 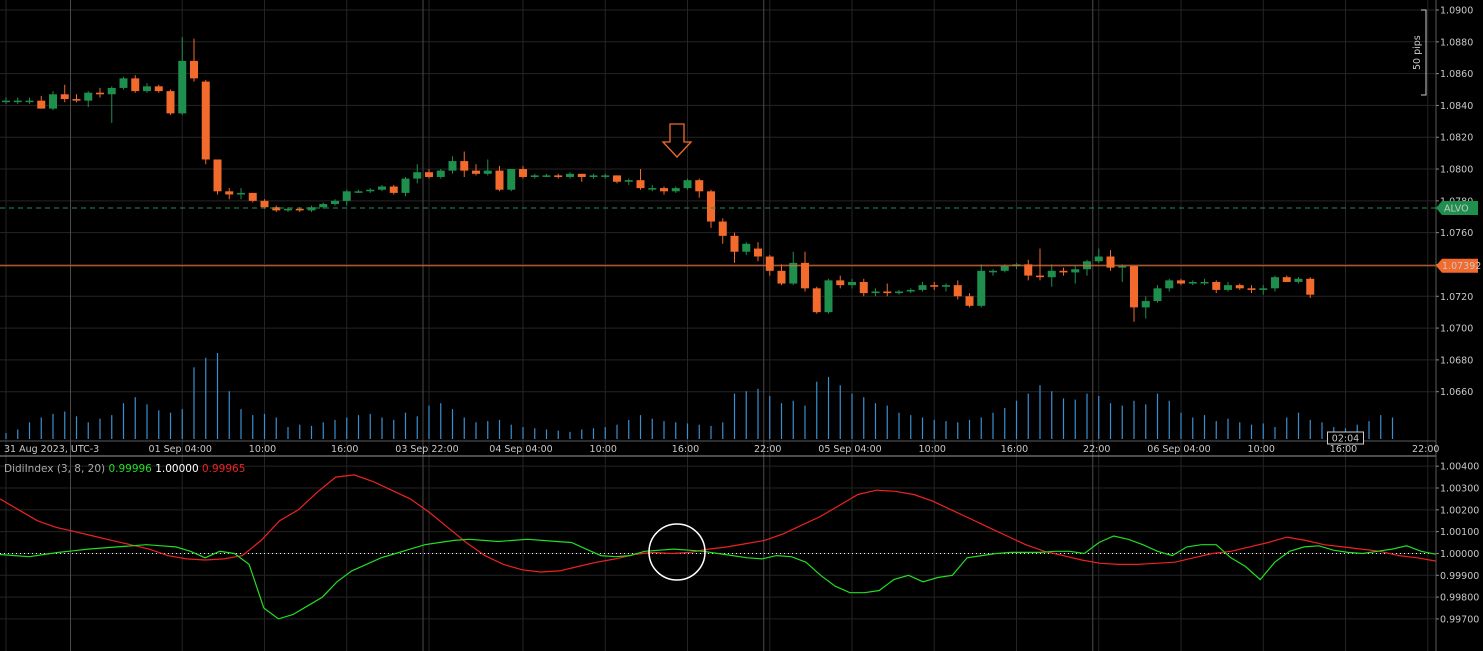 I want to click on time-tick-label: 01 Sep 04:00, so click(x=180, y=449).